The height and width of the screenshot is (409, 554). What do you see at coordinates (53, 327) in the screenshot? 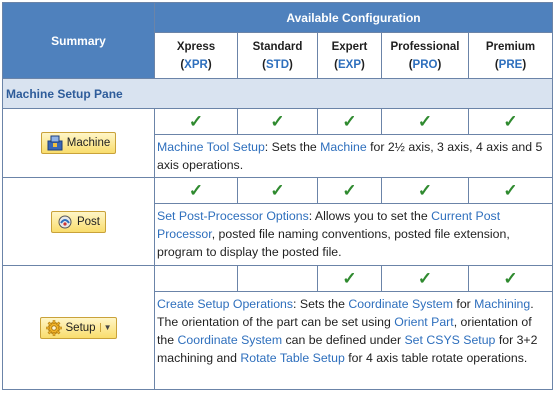
I see `setup-gear-icon` at bounding box center [53, 327].